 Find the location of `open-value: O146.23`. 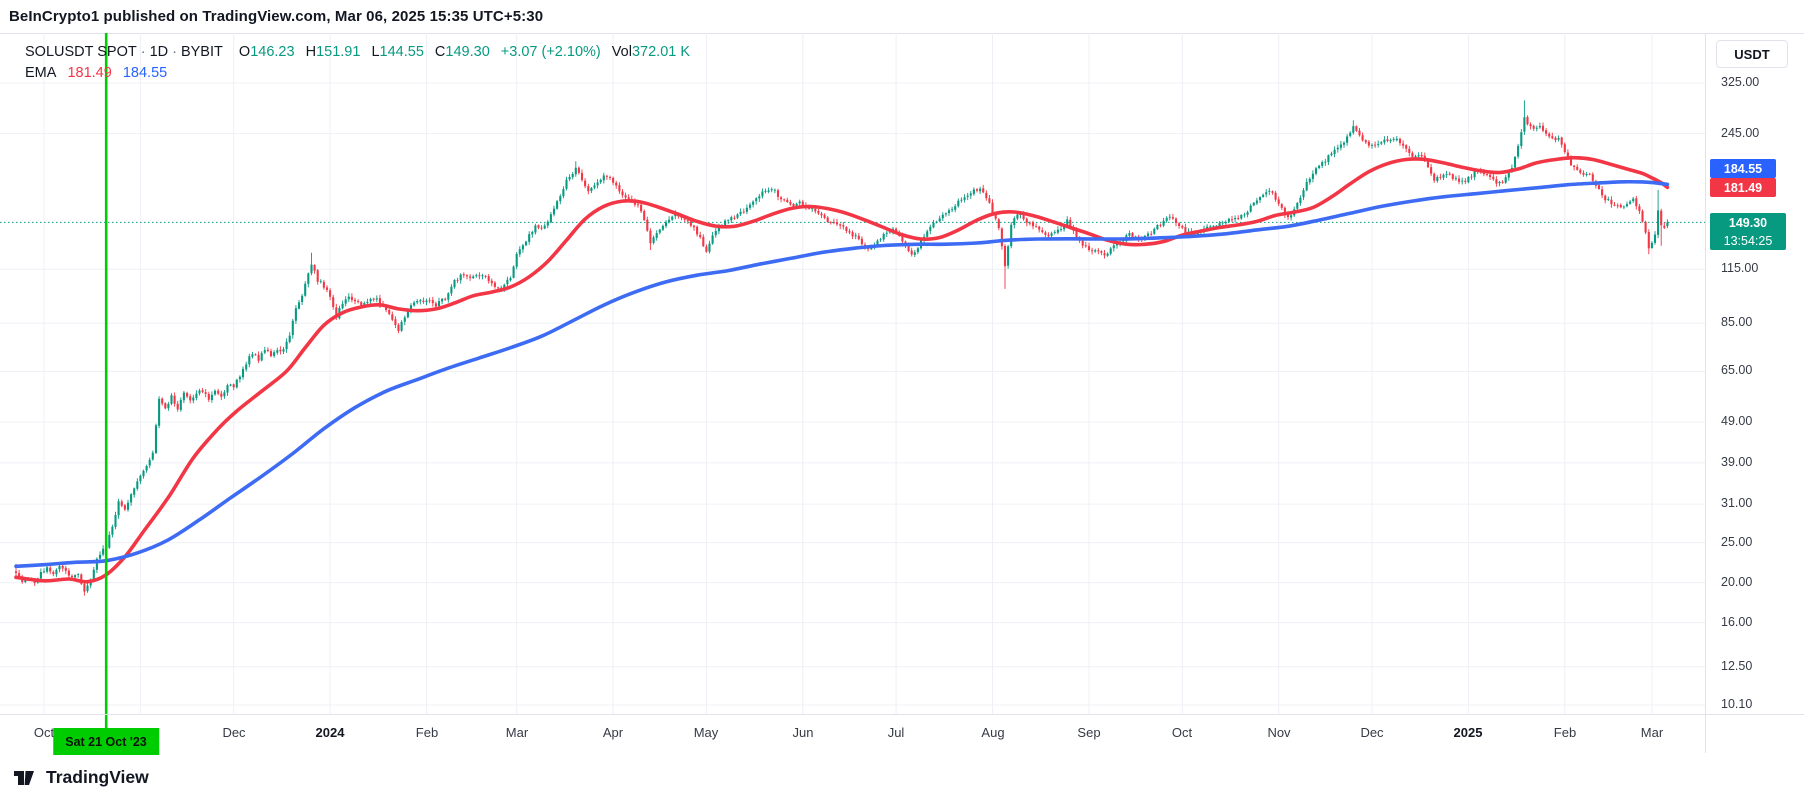

open-value: O146.23 is located at coordinates (266, 52).